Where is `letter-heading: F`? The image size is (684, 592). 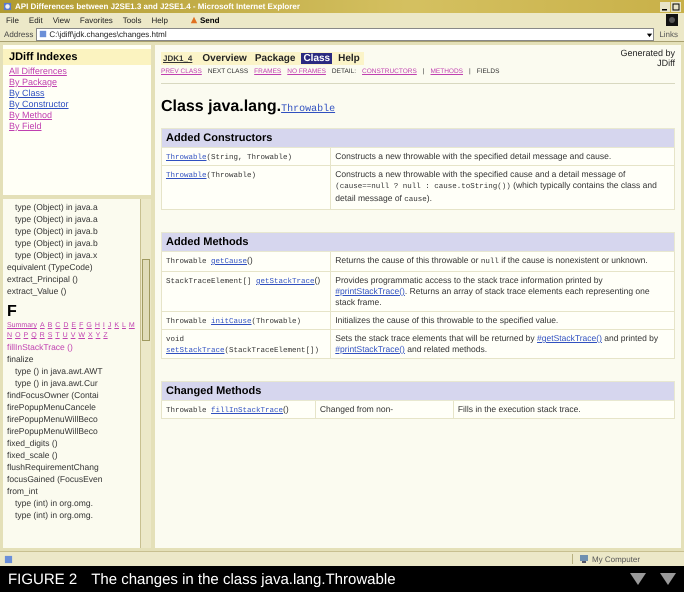
letter-heading: F is located at coordinates (12, 311).